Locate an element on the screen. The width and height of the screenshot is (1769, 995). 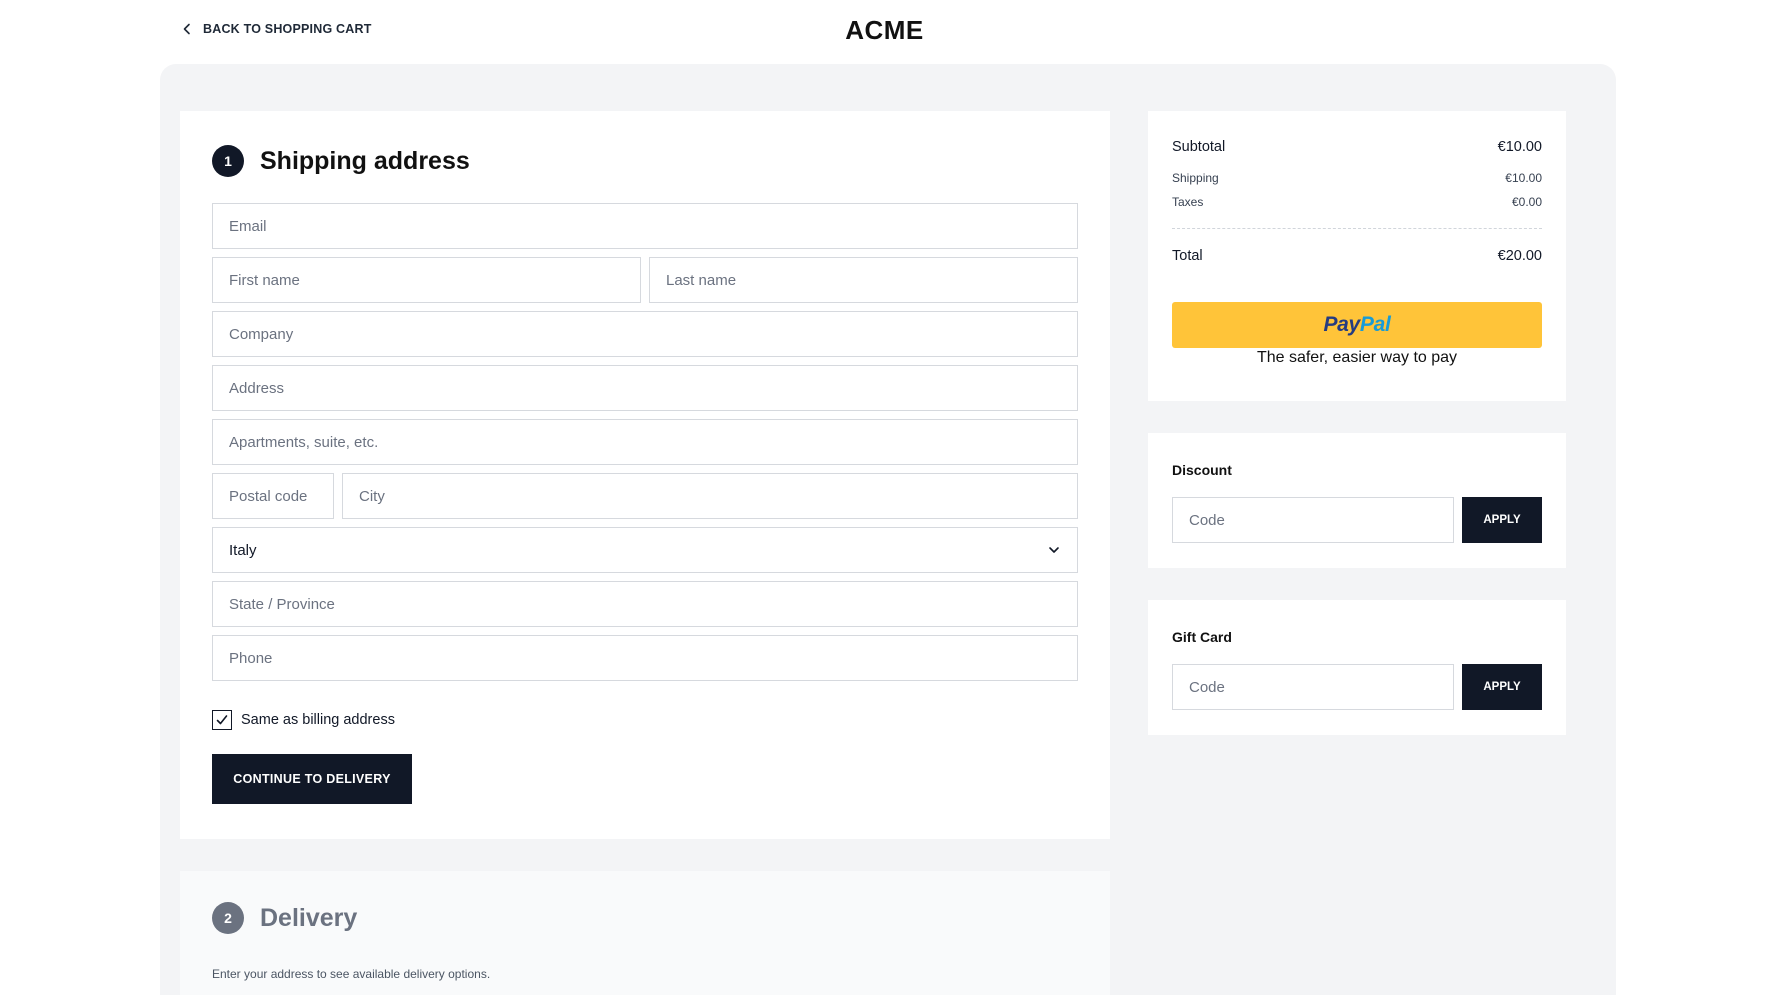
paypal-button: PayPal is located at coordinates (1357, 325).